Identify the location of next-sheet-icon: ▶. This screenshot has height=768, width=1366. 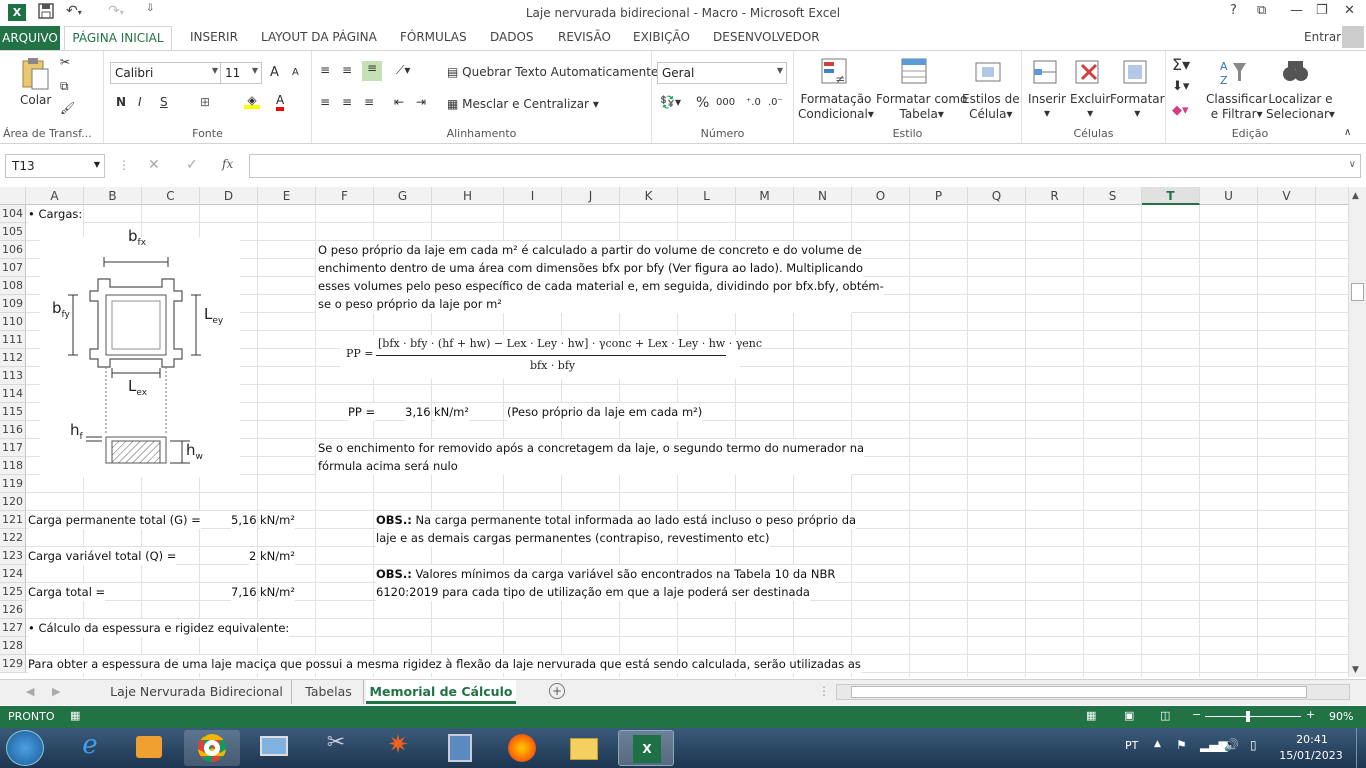
(56, 691).